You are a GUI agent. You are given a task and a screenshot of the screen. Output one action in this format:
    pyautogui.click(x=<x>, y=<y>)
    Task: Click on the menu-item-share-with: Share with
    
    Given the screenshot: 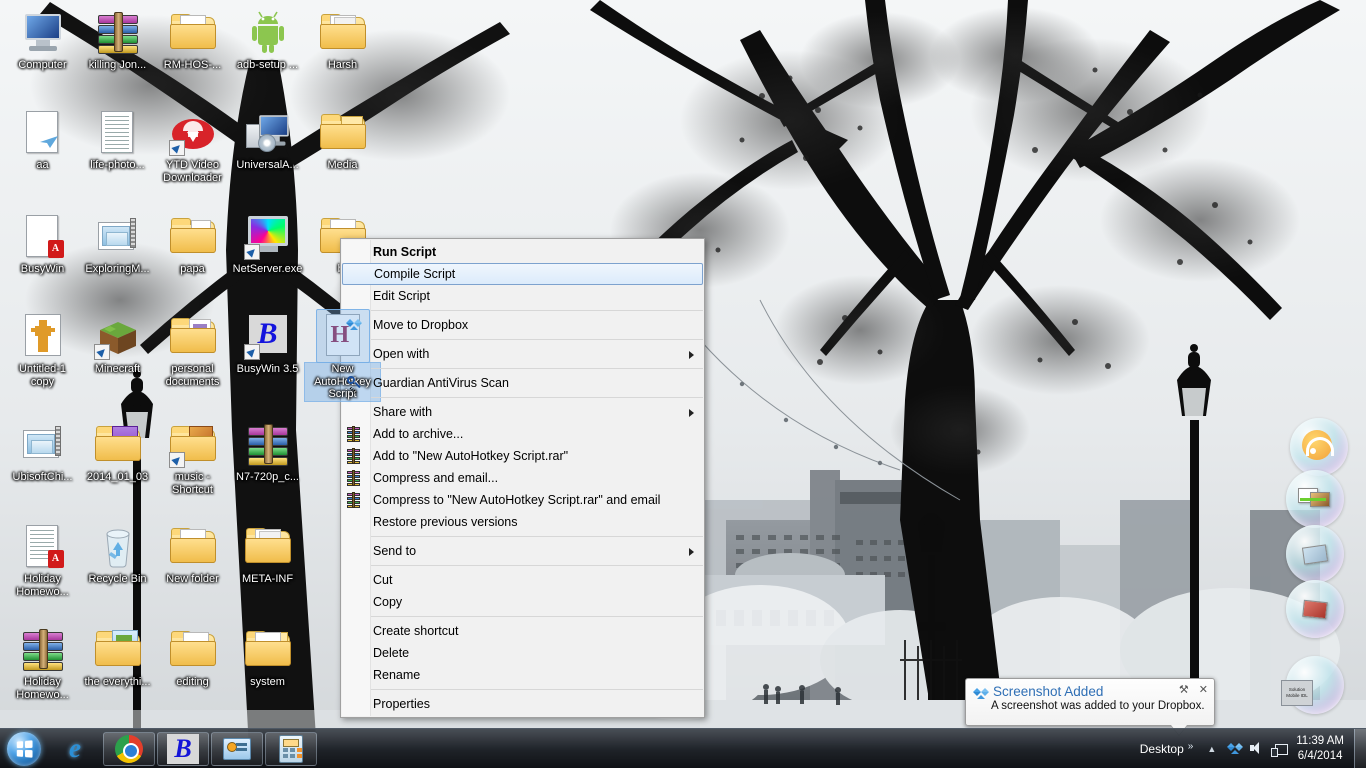 What is the action you would take?
    pyautogui.click(x=522, y=412)
    